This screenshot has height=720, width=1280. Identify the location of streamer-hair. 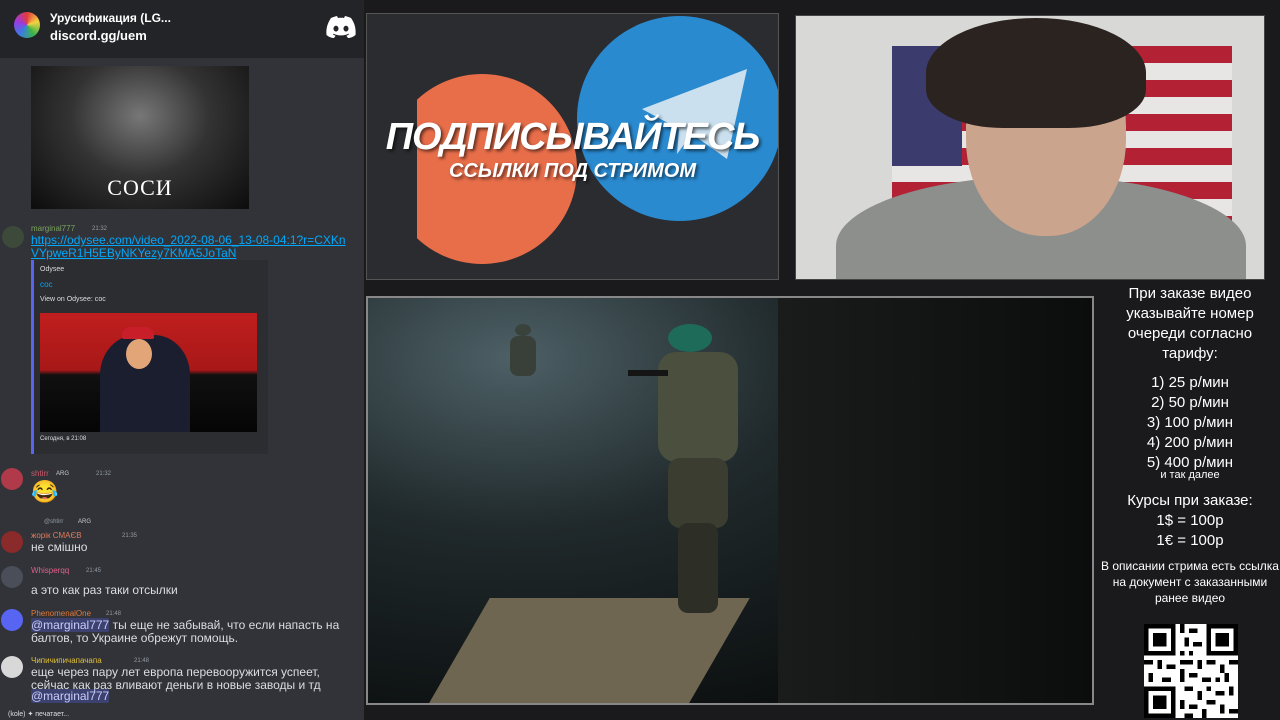
(1036, 73).